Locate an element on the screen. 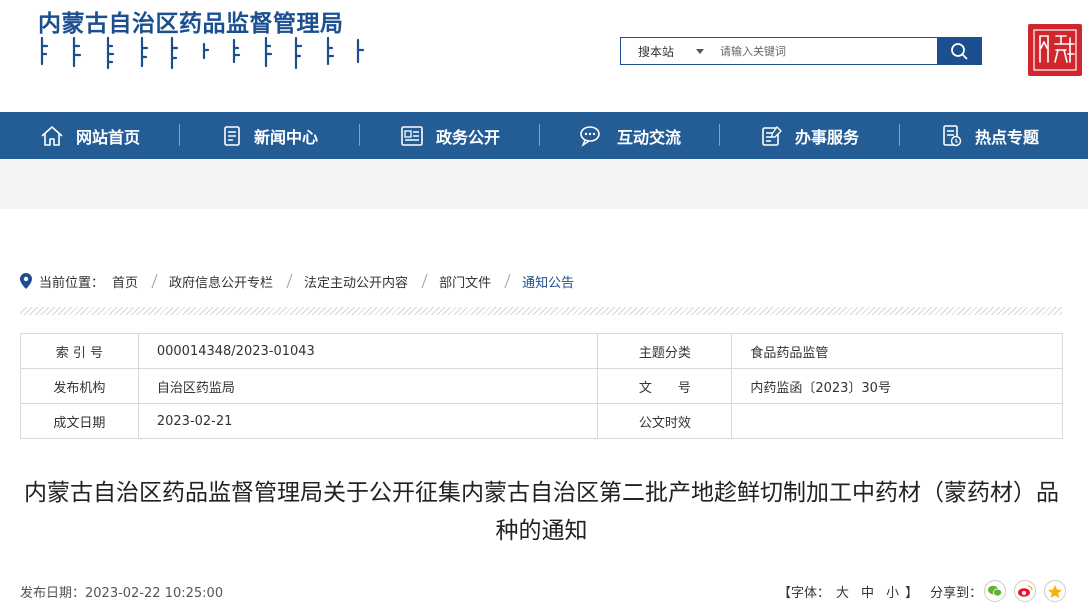  breadcrumb: 当前位置： 首页 政府信息公开专栏 法定主动公开内容 部门文件 通知公告 is located at coordinates (297, 281).